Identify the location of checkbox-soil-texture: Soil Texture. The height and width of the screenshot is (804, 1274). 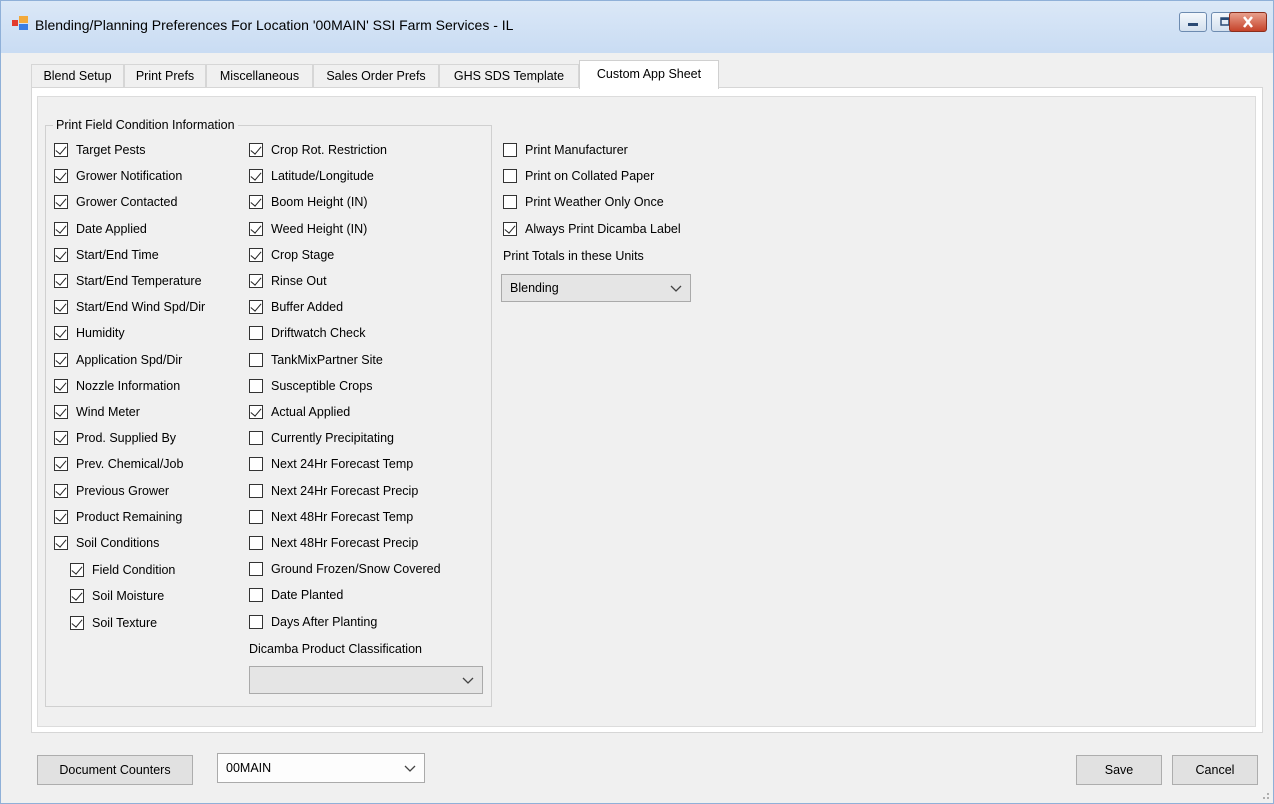
(113, 623).